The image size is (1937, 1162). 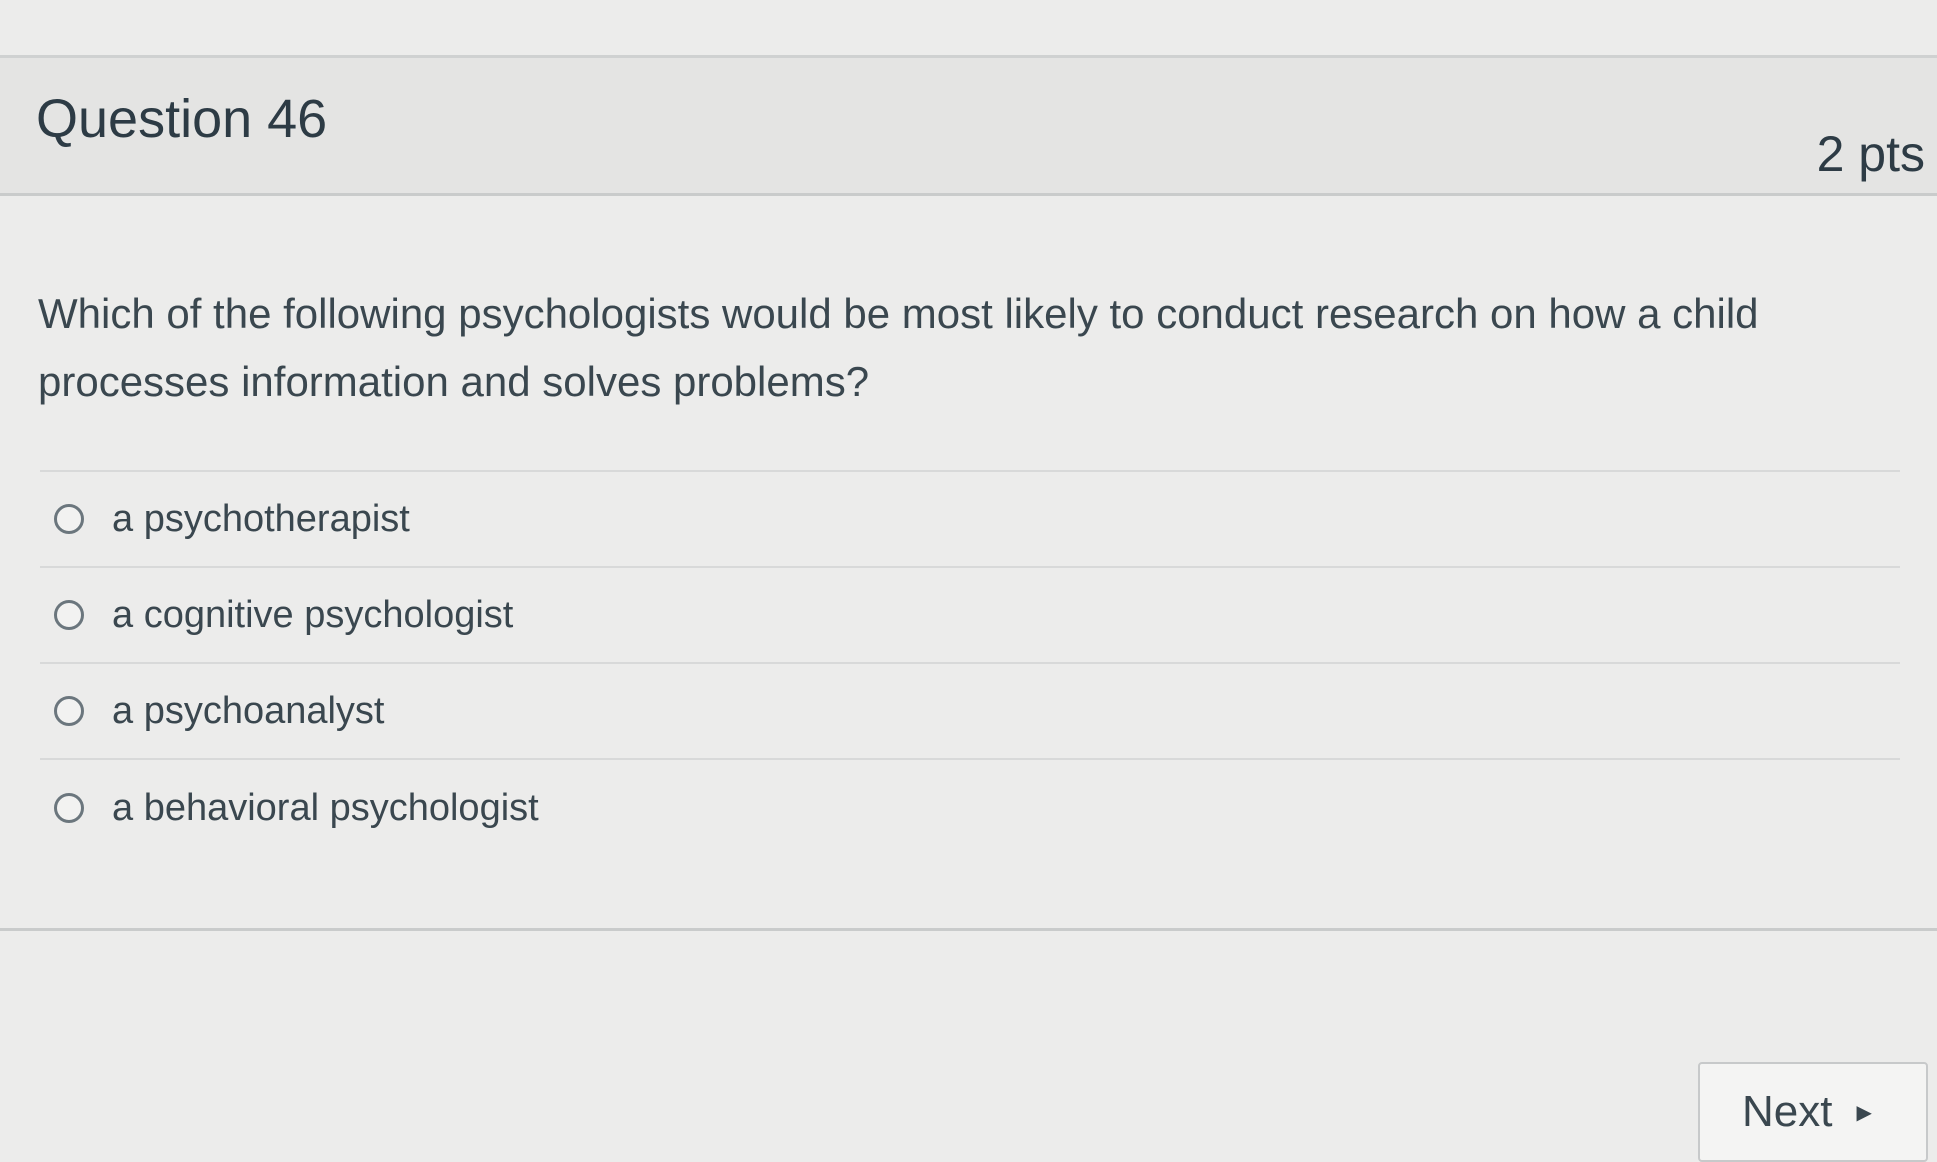 I want to click on play-triangle-icon: ▶, so click(x=1864, y=1112).